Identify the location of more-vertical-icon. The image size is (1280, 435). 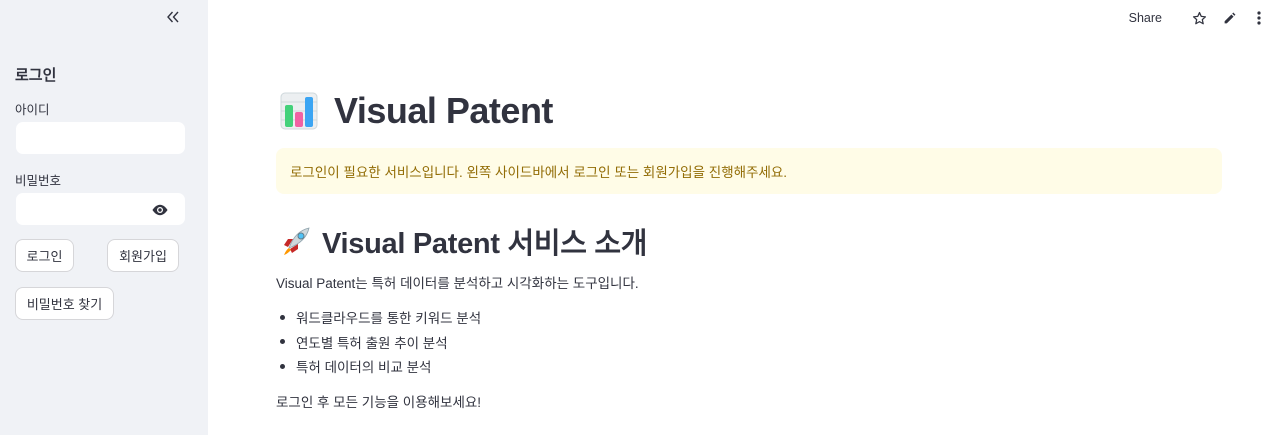
(1259, 18).